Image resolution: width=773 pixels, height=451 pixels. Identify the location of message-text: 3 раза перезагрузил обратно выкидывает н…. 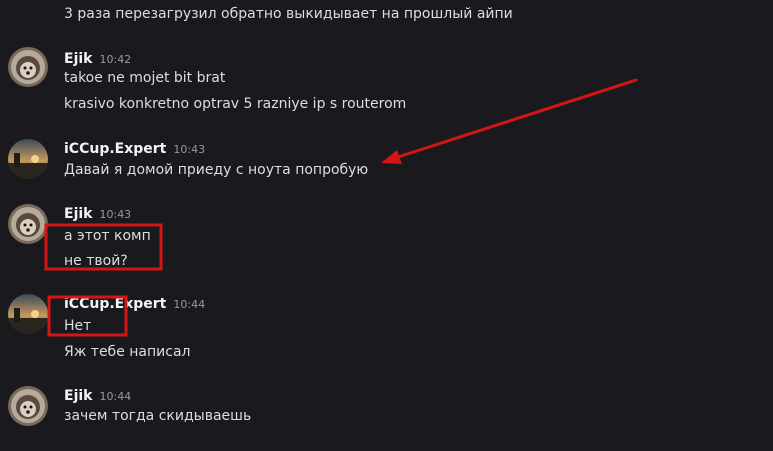
(288, 14).